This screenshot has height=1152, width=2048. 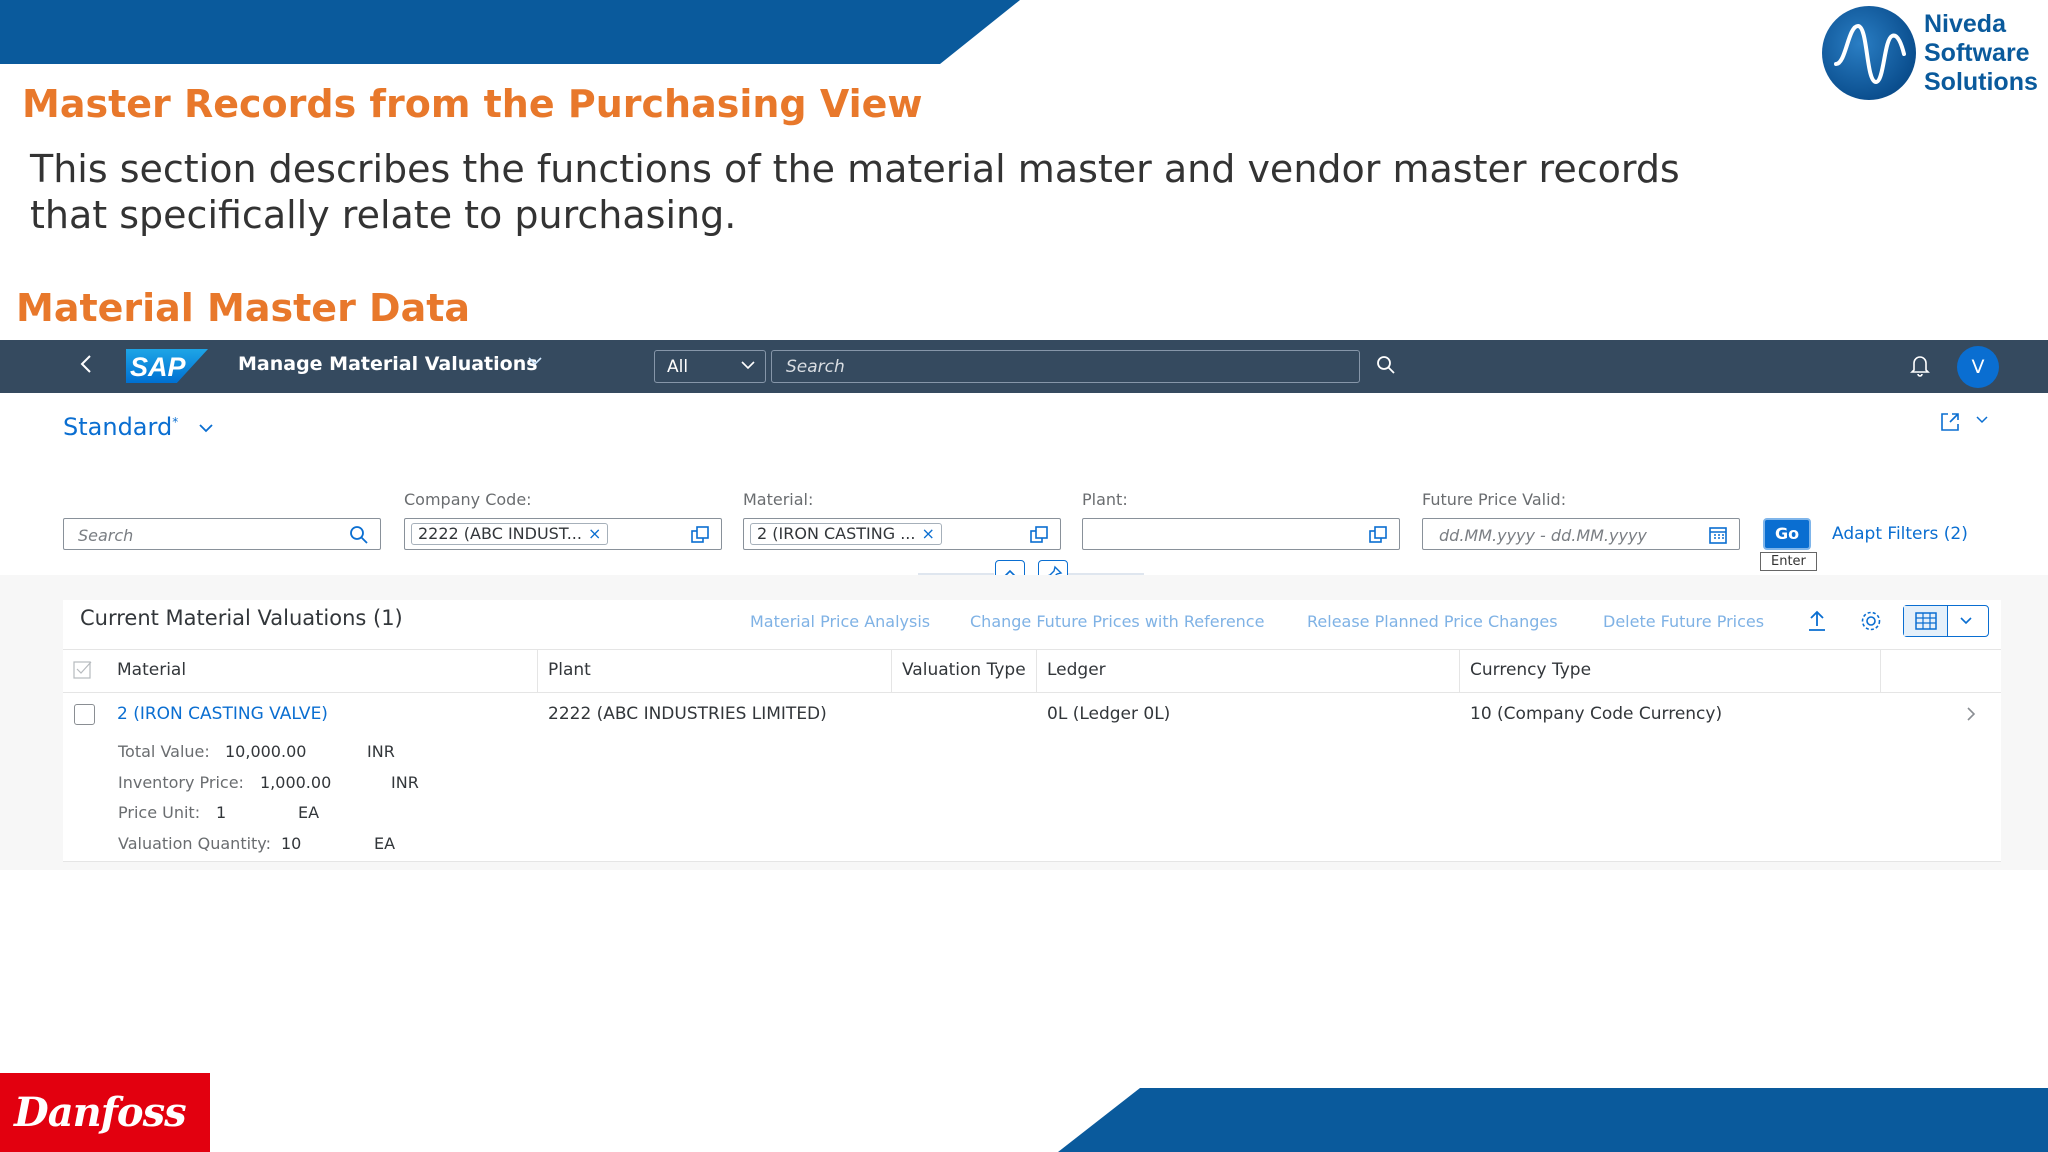 I want to click on attribute-label: Valuation Quantity:, so click(x=194, y=843).